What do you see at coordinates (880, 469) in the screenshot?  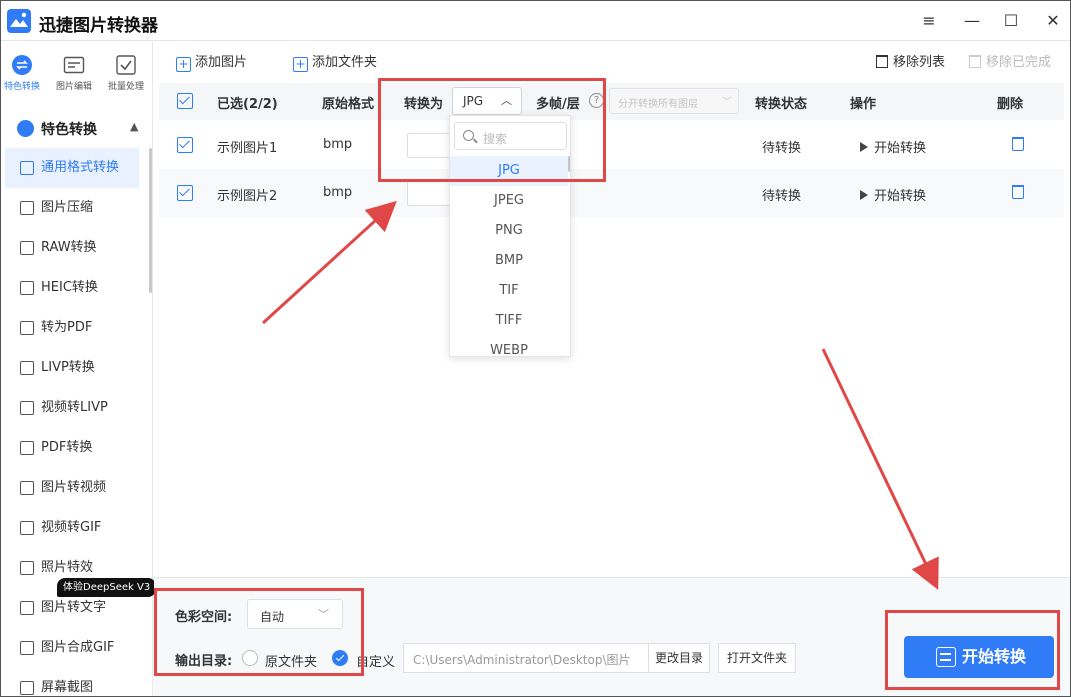 I see `annotation-arrow-start` at bounding box center [880, 469].